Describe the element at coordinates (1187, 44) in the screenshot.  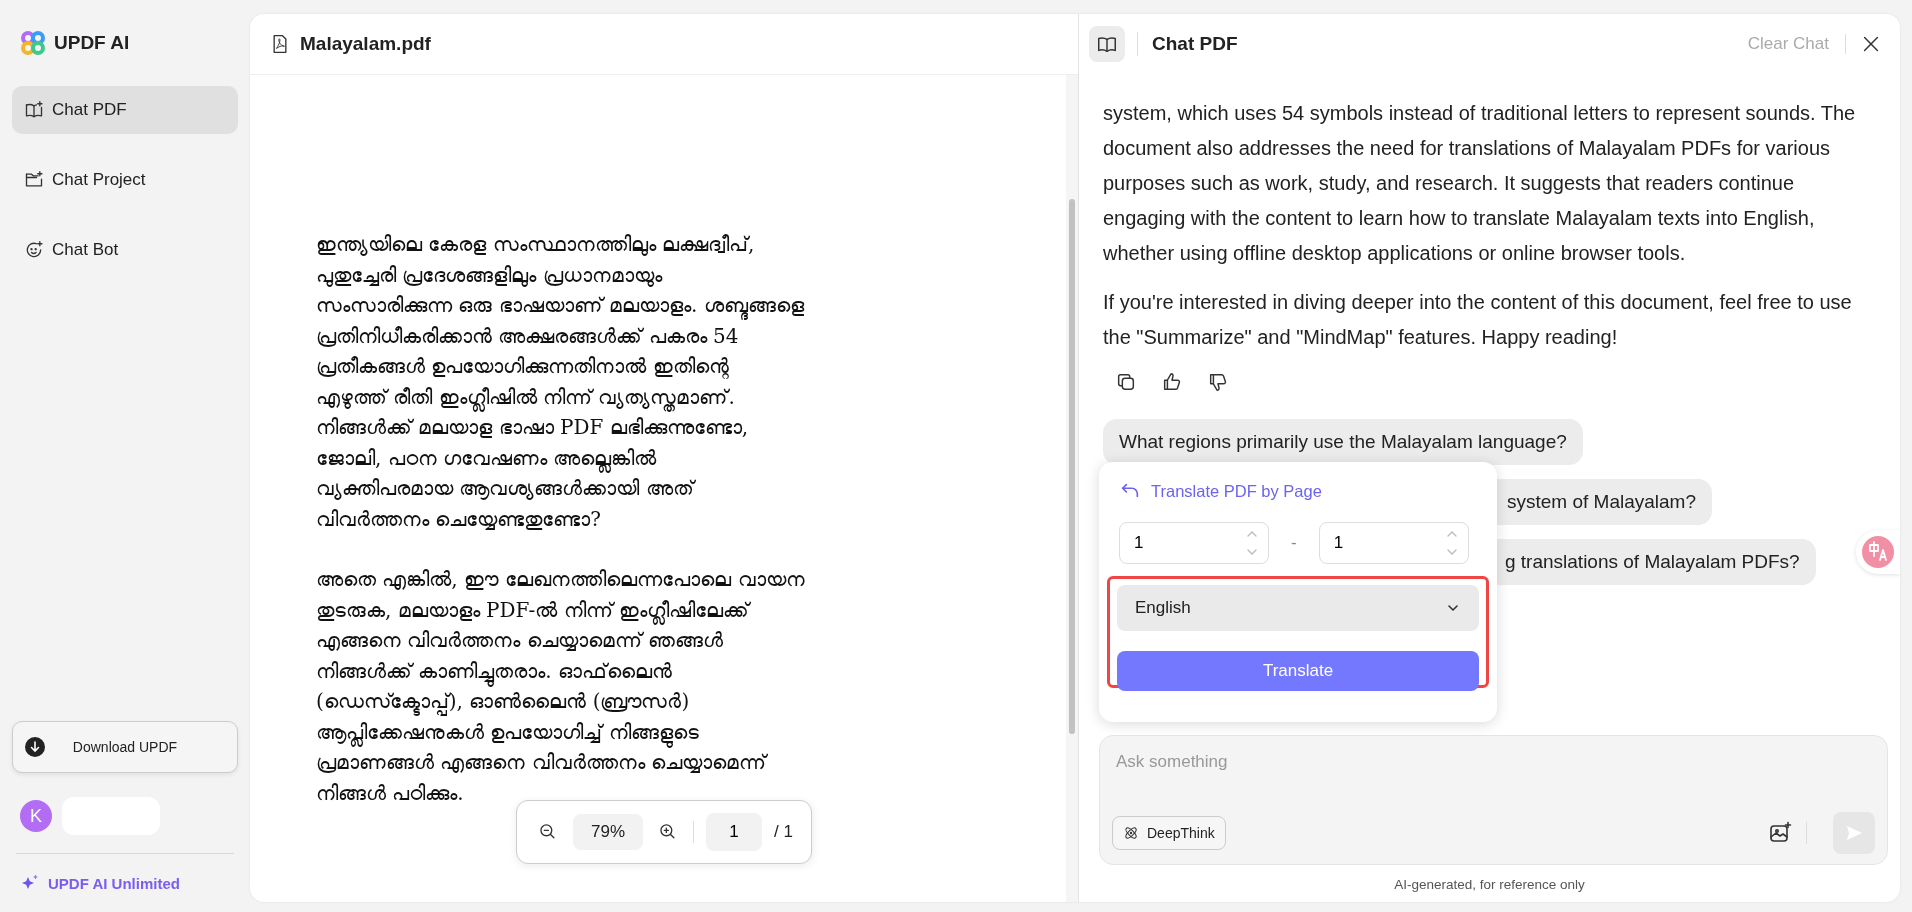
I see `chat-title: Chat PDF` at that location.